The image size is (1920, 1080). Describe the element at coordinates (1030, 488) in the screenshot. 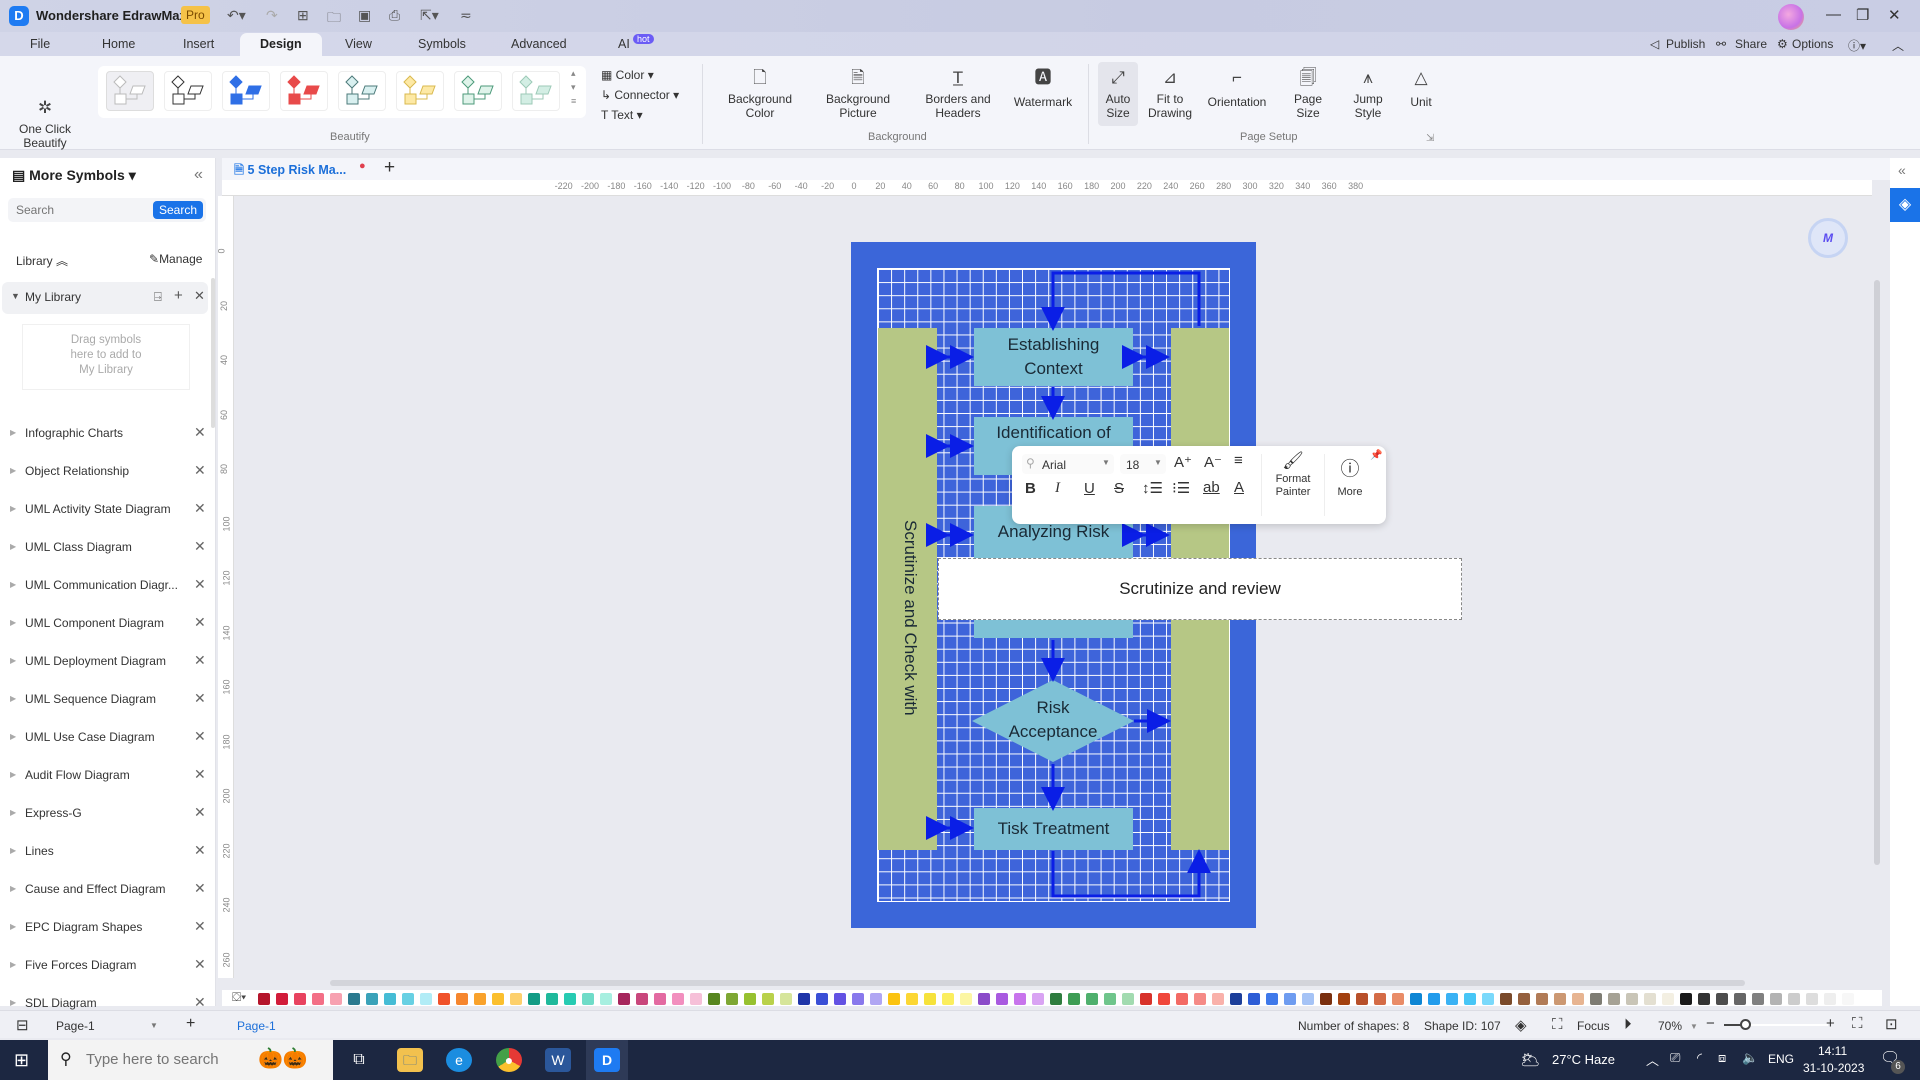

I see `bold-icon: B` at that location.